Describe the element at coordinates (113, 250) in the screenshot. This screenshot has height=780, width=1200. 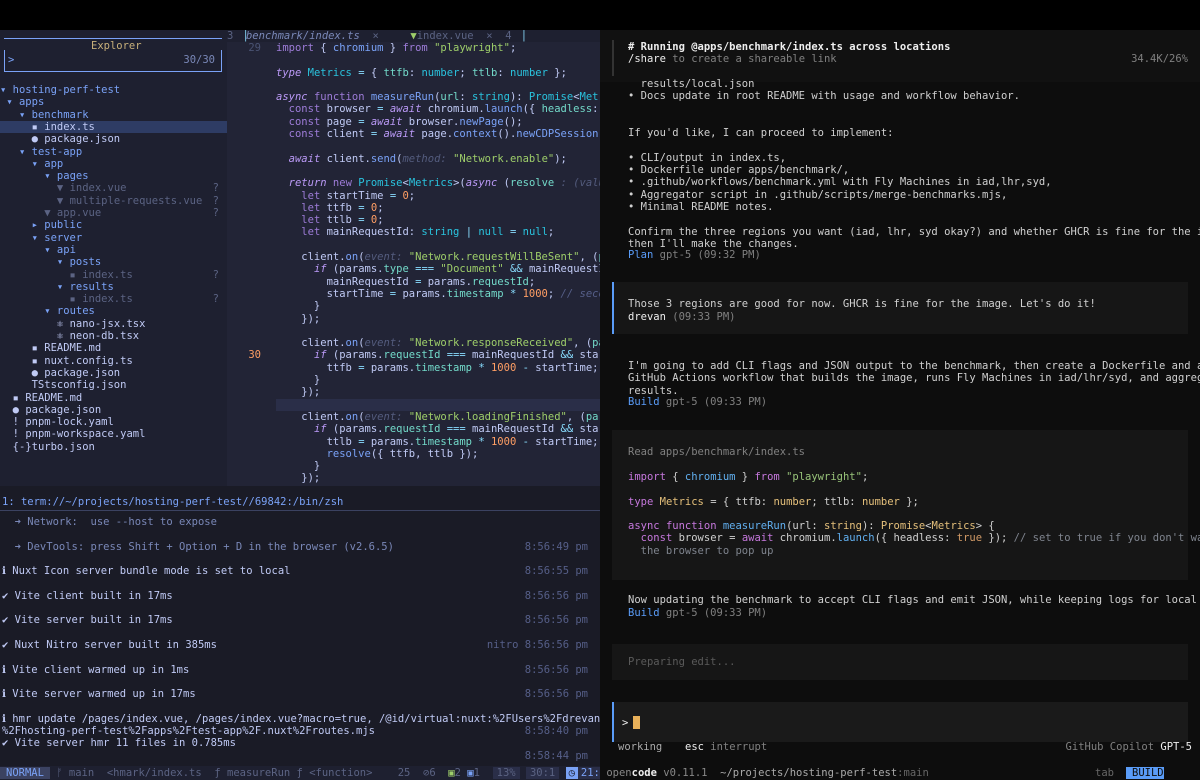
I see `tree-folder: ▾ api` at that location.